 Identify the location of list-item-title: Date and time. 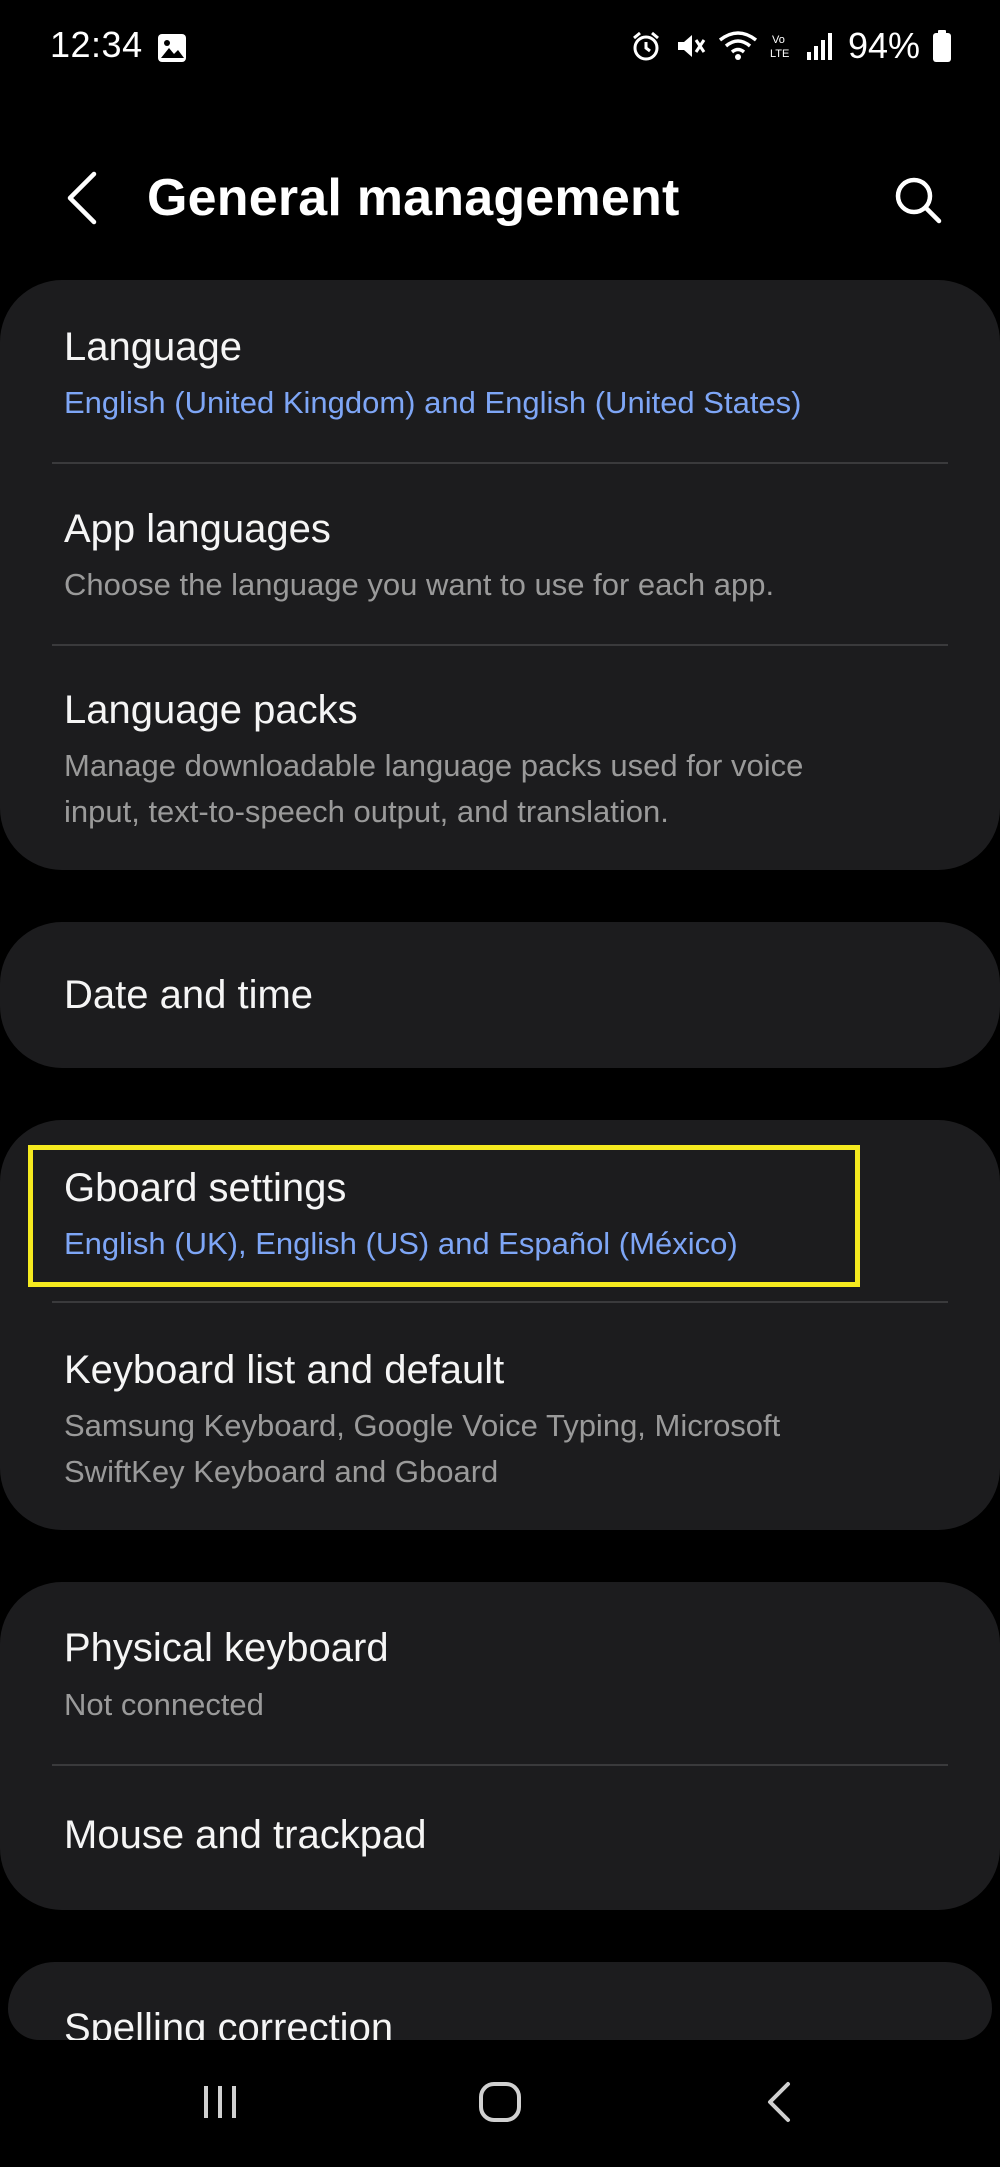
(189, 995).